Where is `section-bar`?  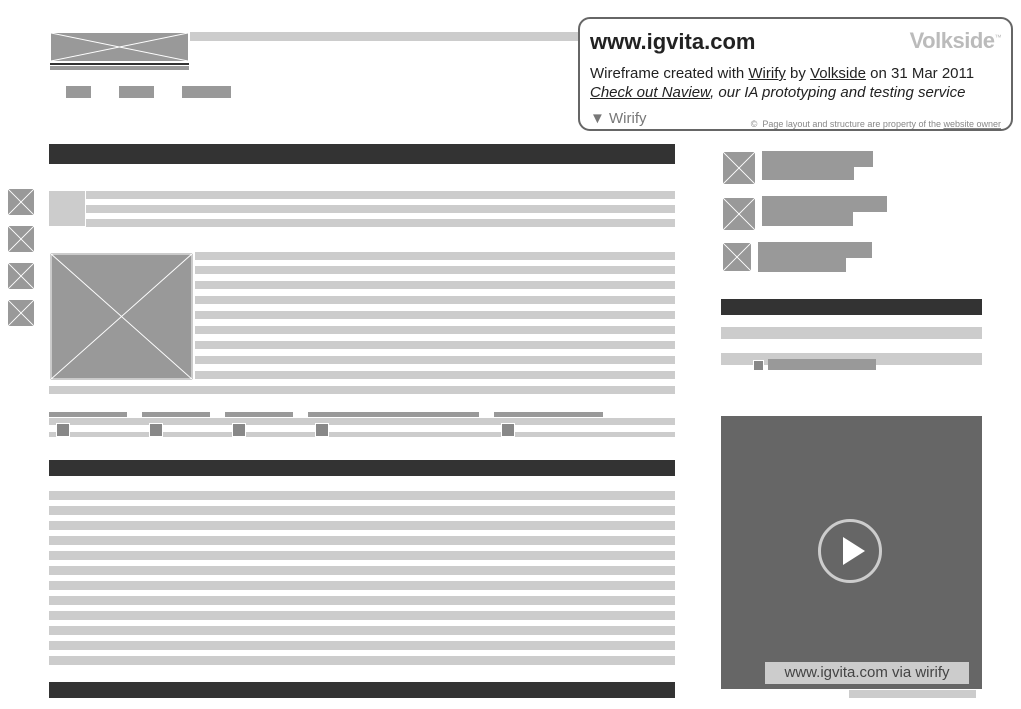
section-bar is located at coordinates (362, 468).